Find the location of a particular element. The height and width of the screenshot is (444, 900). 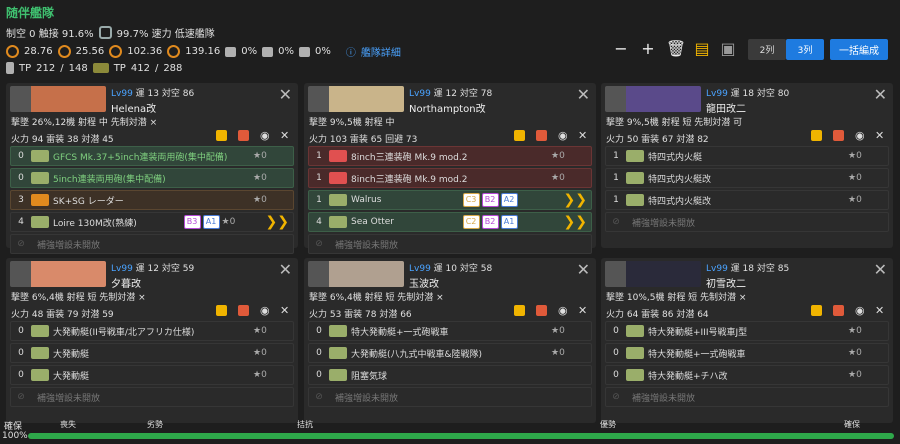

info-icon: ⓘ is located at coordinates (351, 51).